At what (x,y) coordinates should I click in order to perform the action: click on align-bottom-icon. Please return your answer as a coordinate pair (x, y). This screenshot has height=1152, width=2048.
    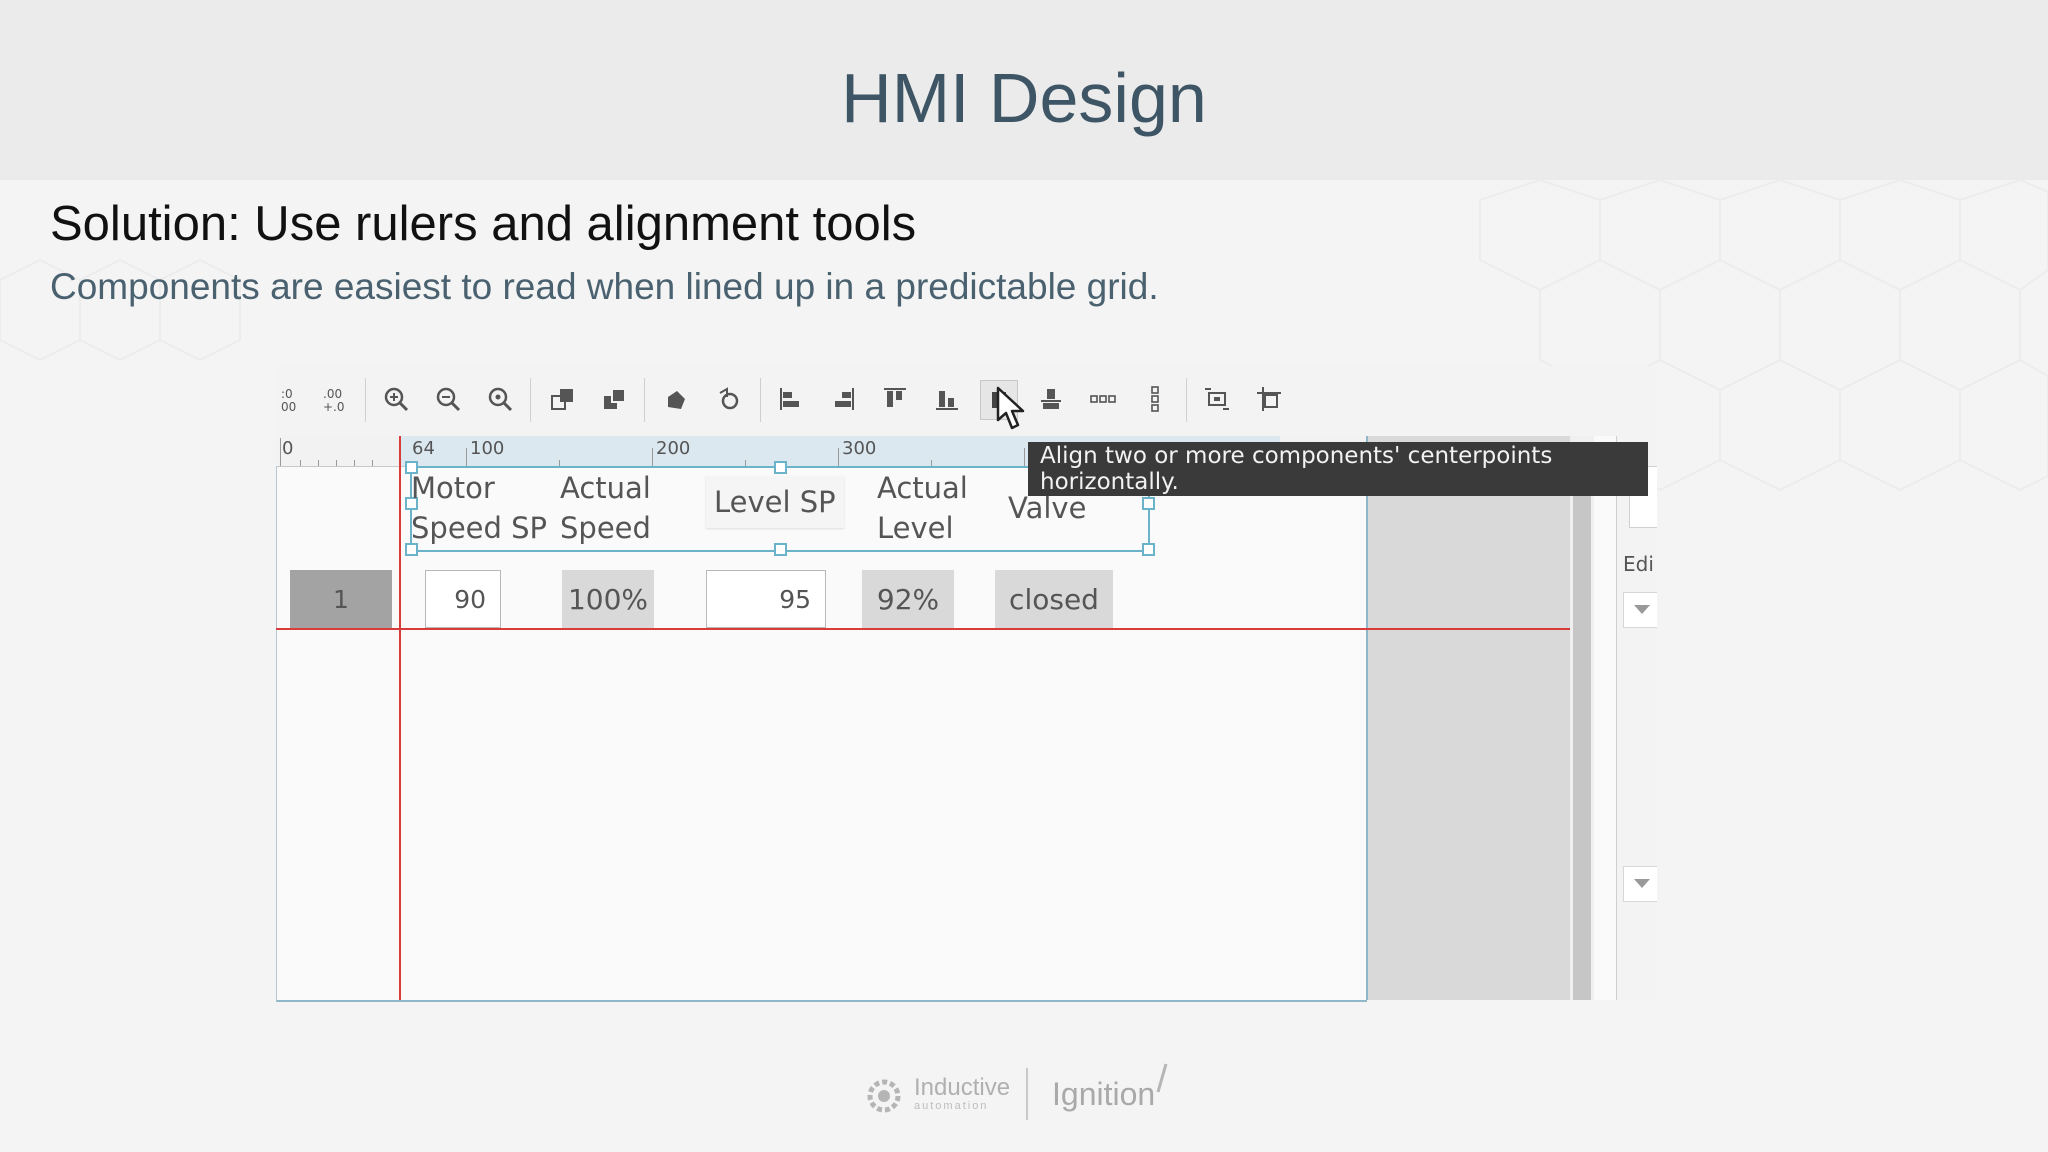
    Looking at the image, I should click on (947, 399).